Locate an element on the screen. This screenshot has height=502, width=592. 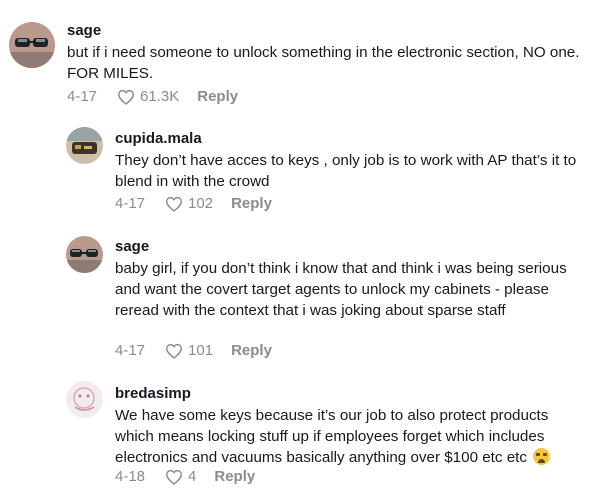
comment-meta: 4-17 101 Reply is located at coordinates (193, 350).